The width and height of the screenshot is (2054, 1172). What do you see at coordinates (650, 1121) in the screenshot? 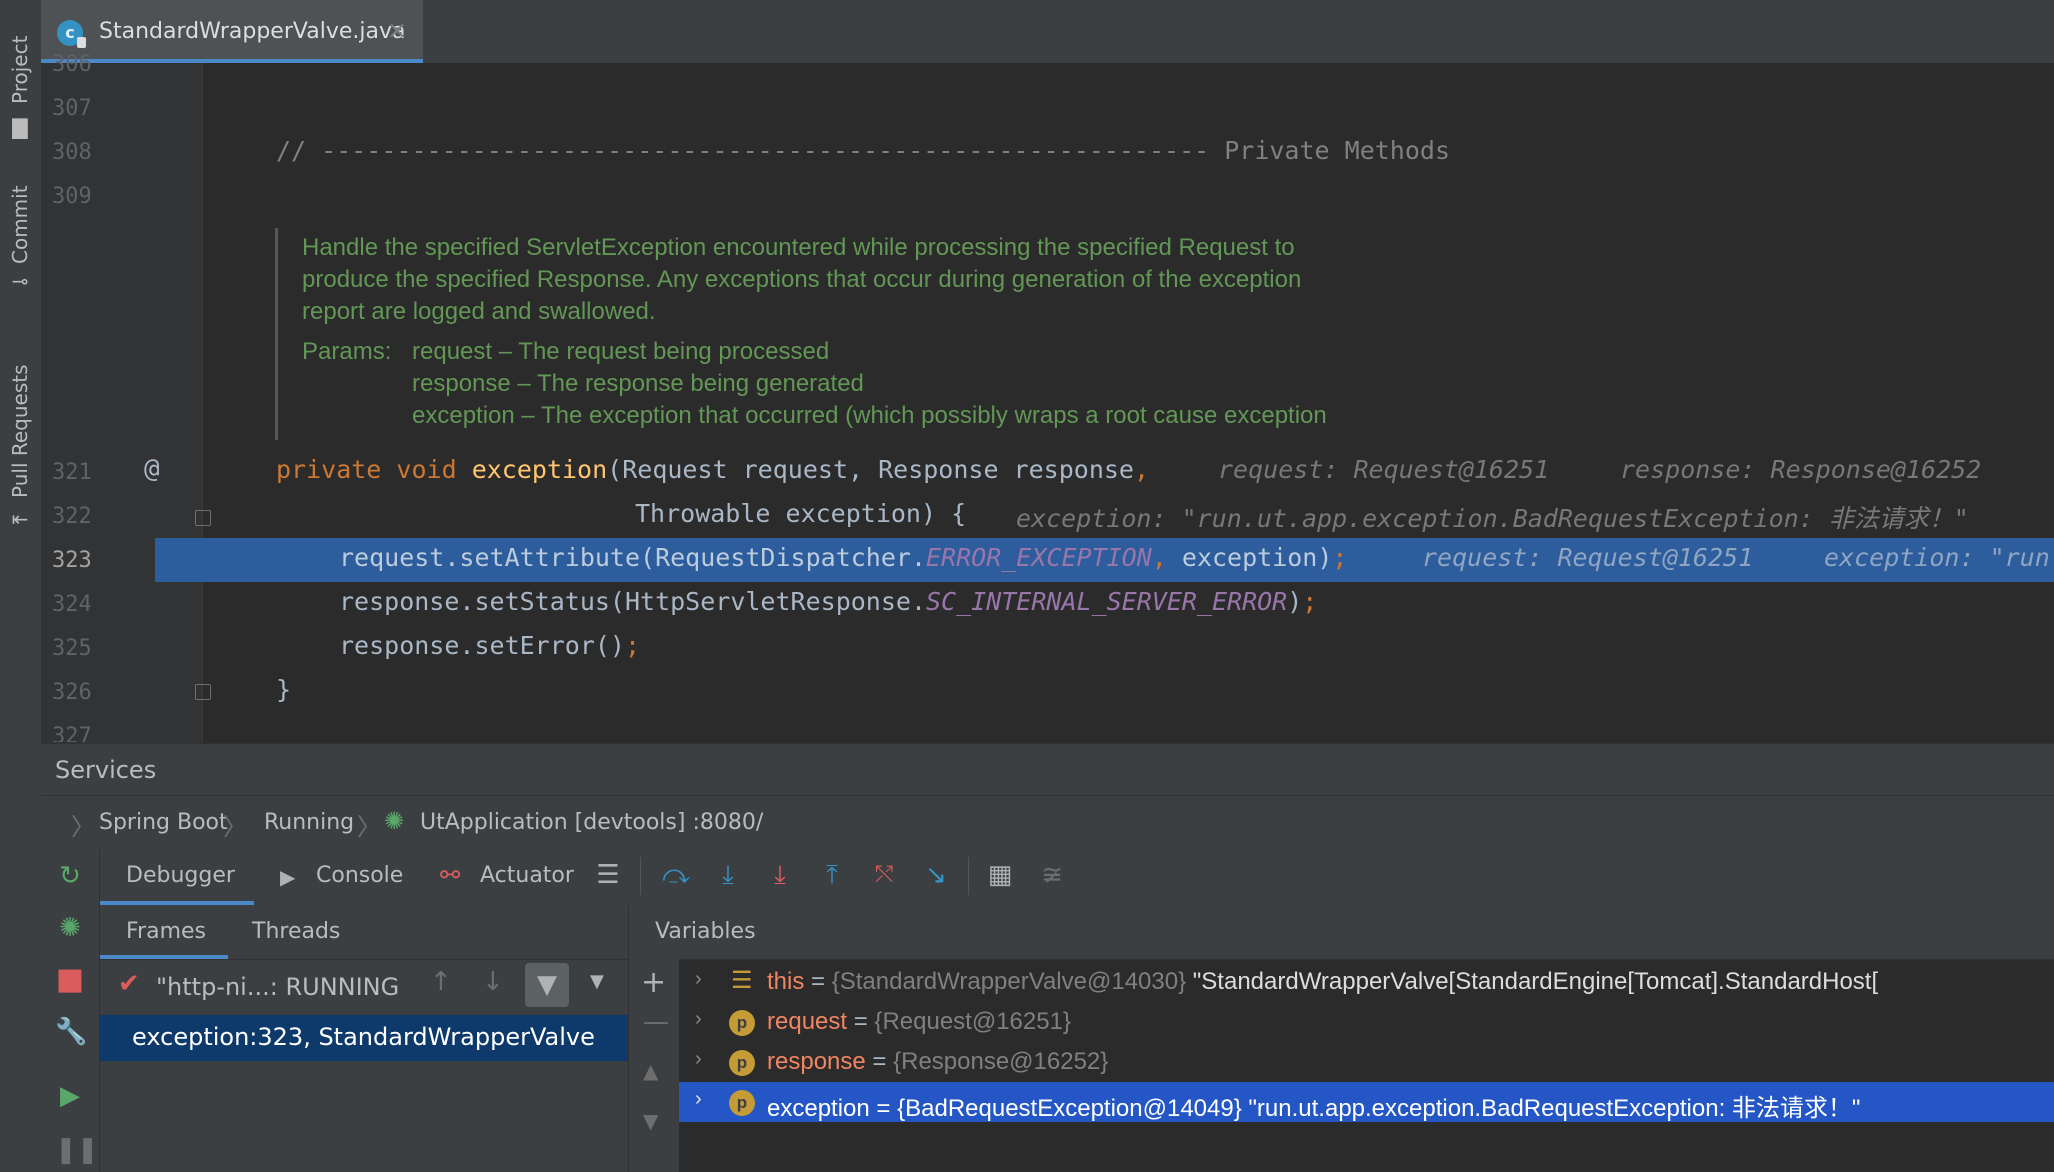
I see `move-down-icon: ▼` at bounding box center [650, 1121].